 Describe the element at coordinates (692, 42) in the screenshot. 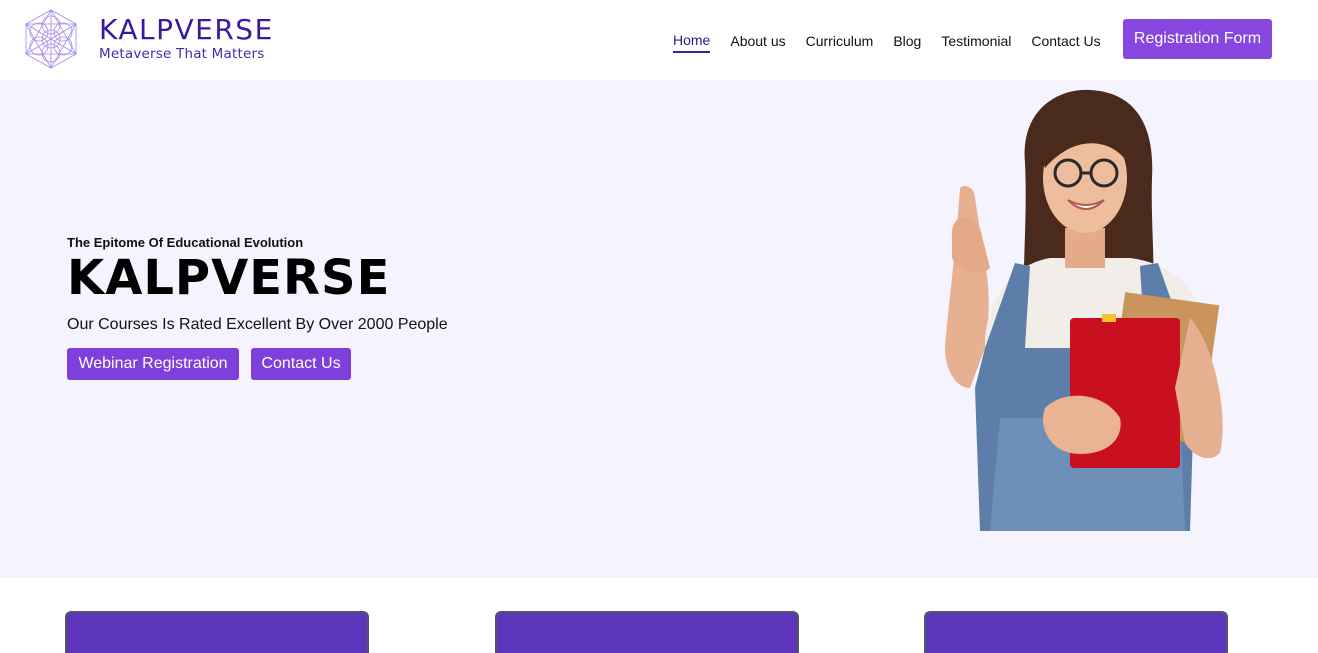

I see `nav-item-home: Home` at that location.